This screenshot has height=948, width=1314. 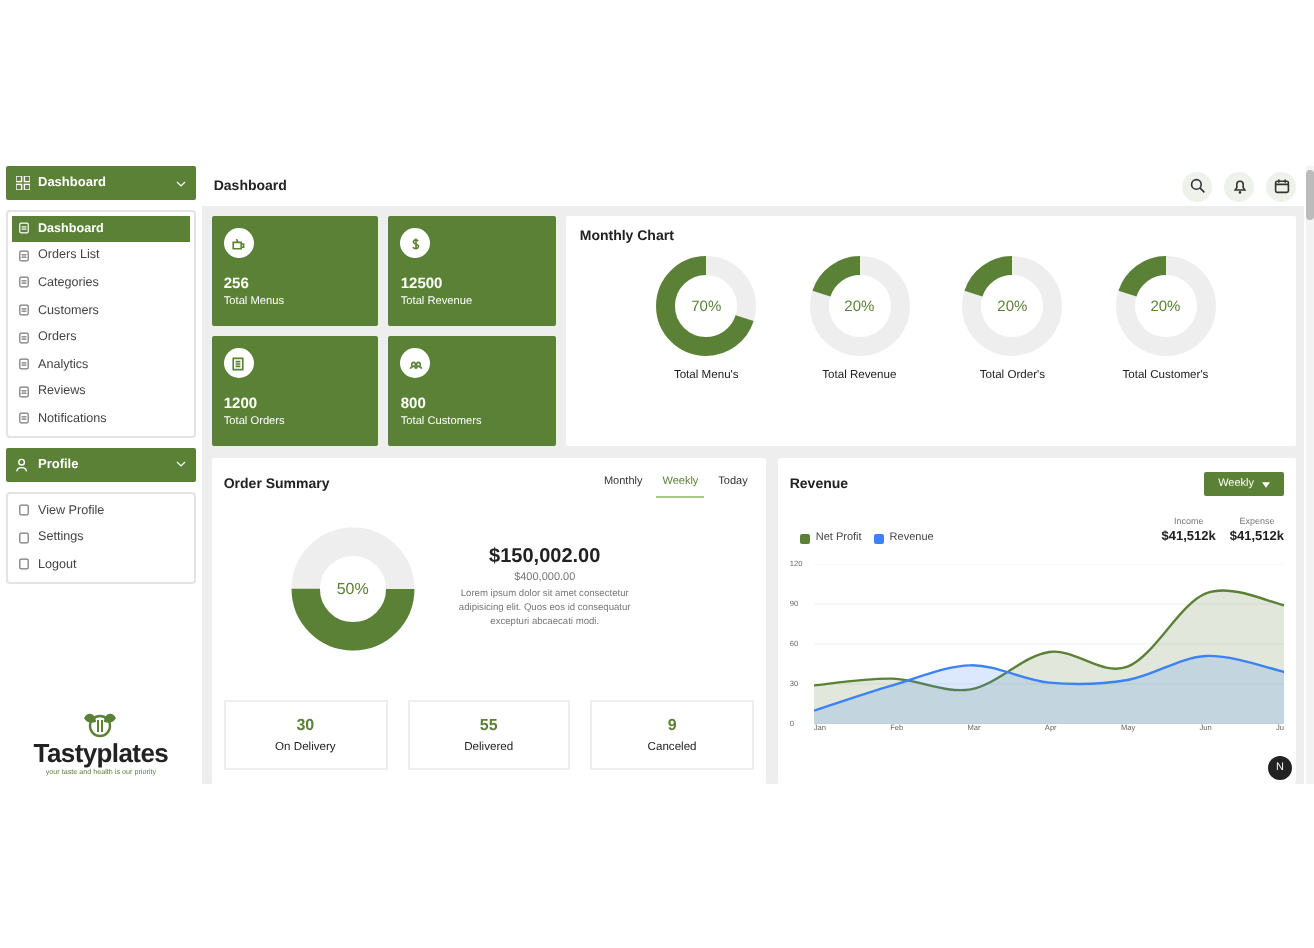 I want to click on bell-button, so click(x=1239, y=186).